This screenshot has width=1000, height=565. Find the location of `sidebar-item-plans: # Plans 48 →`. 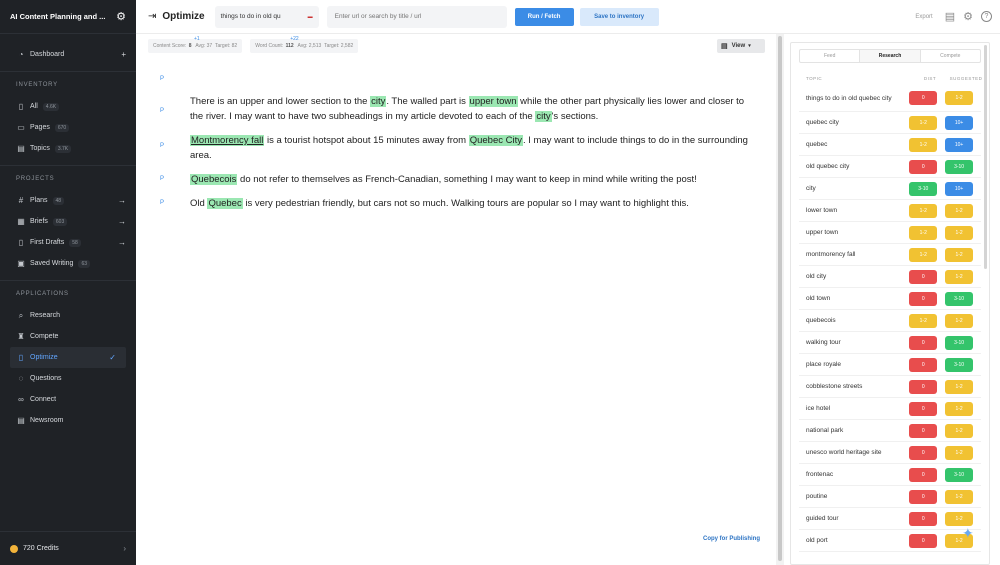

sidebar-item-plans: # Plans 48 → is located at coordinates (68, 200).